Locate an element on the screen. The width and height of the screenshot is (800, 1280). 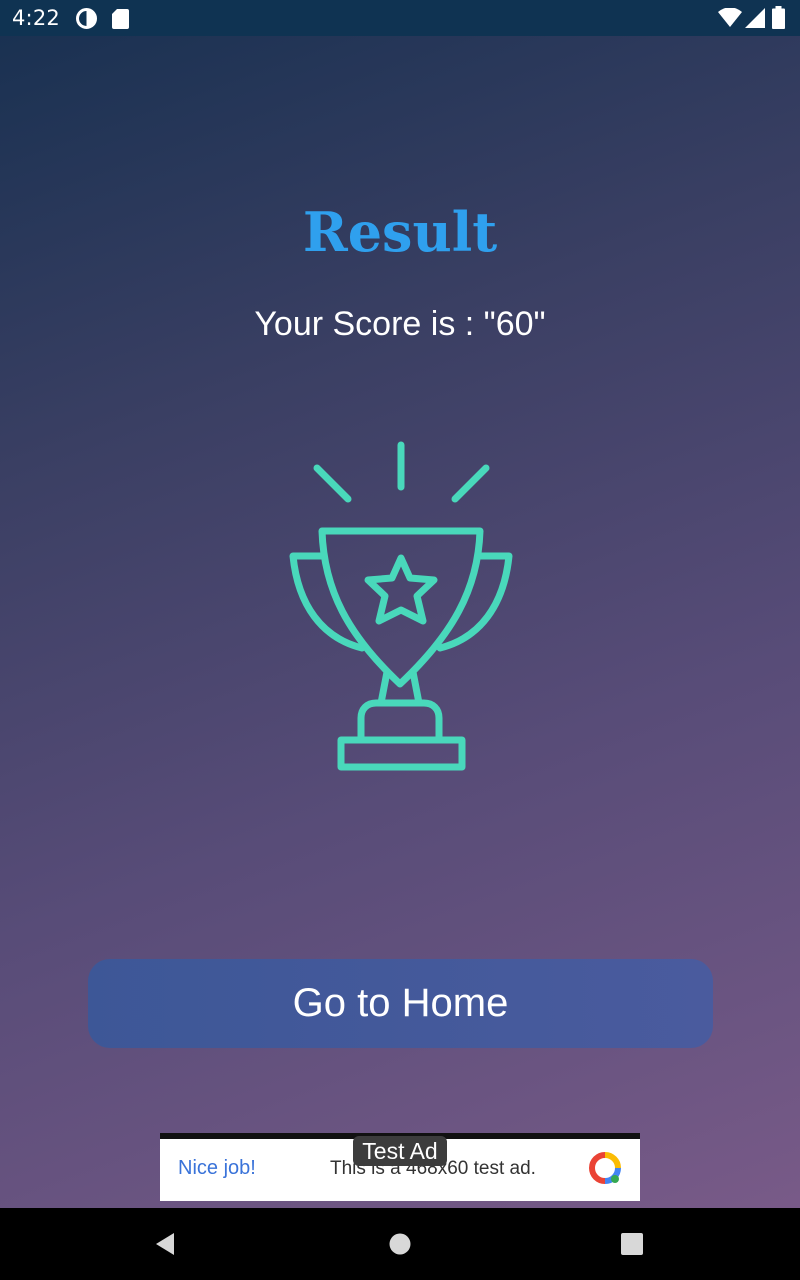
status-bar: 4:22 is located at coordinates (400, 18).